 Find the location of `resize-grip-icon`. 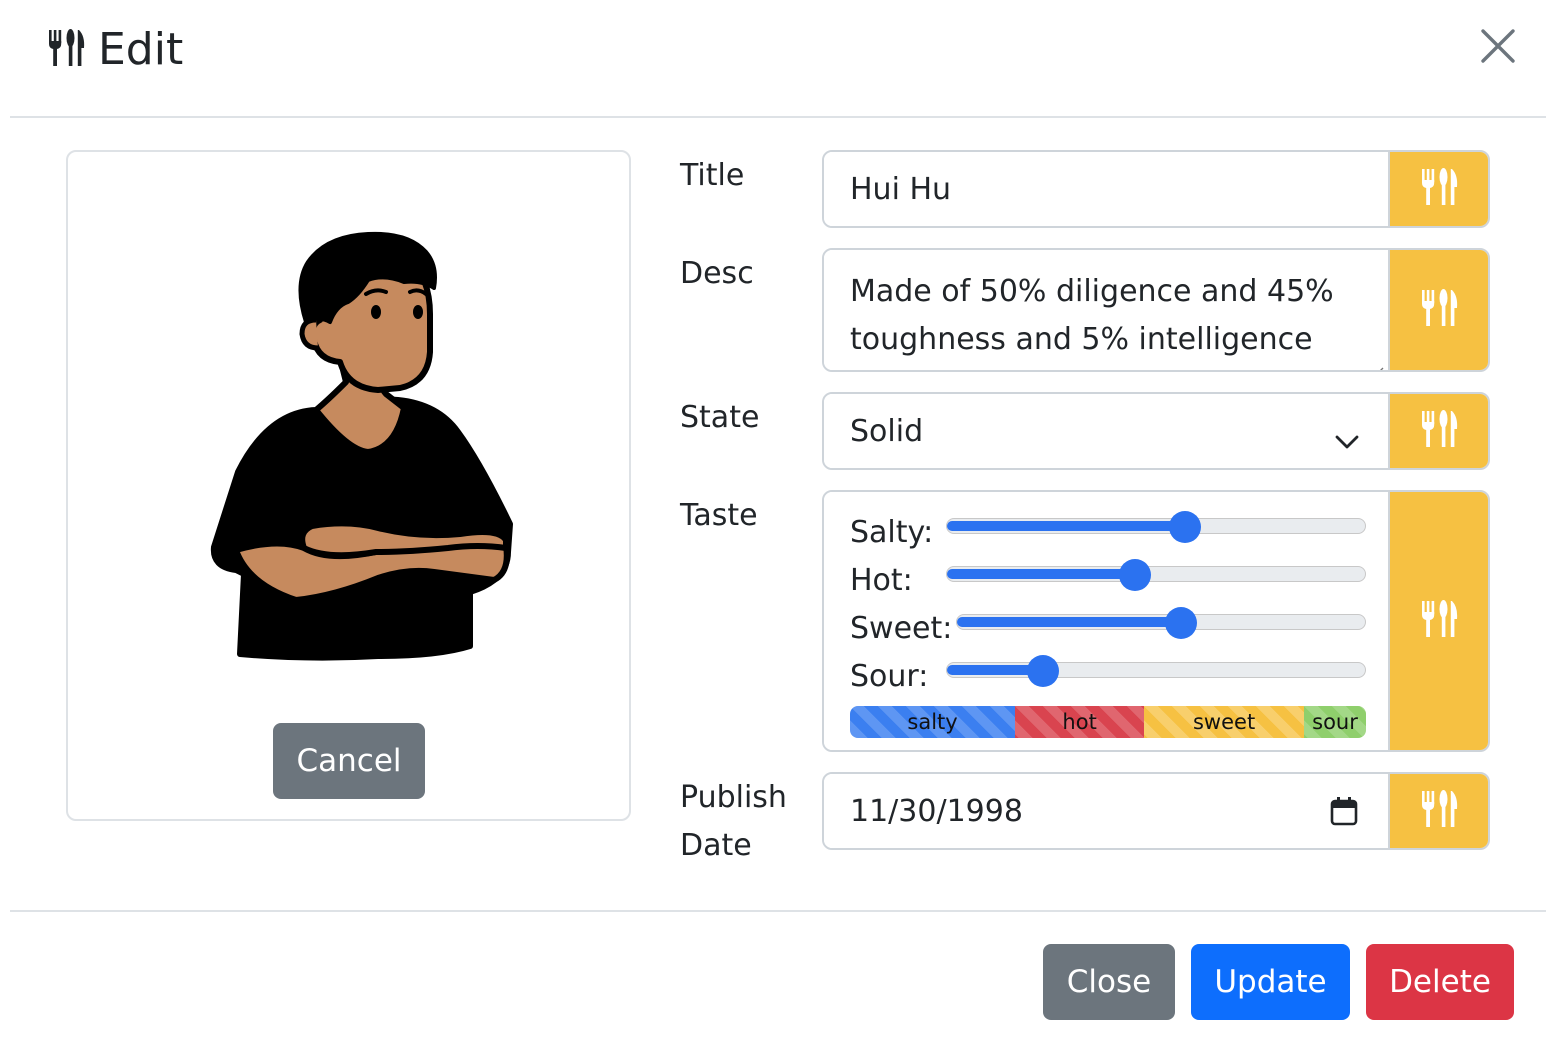

resize-grip-icon is located at coordinates (1377, 361).